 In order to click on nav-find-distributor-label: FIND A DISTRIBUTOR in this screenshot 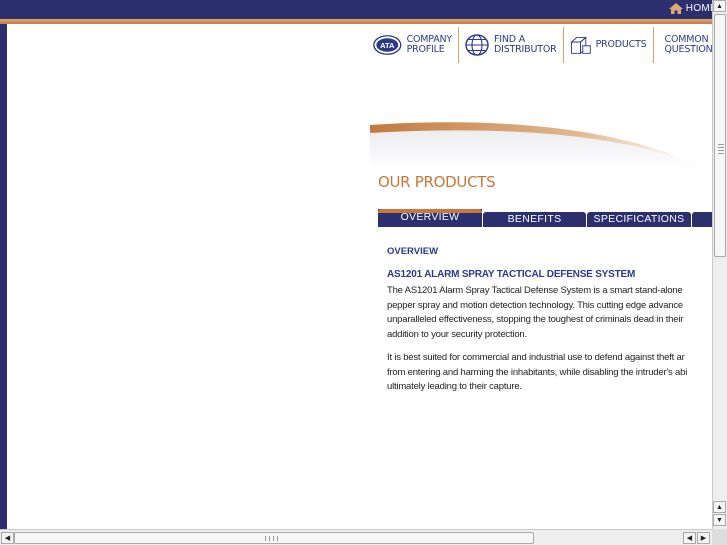, I will do `click(525, 44)`.